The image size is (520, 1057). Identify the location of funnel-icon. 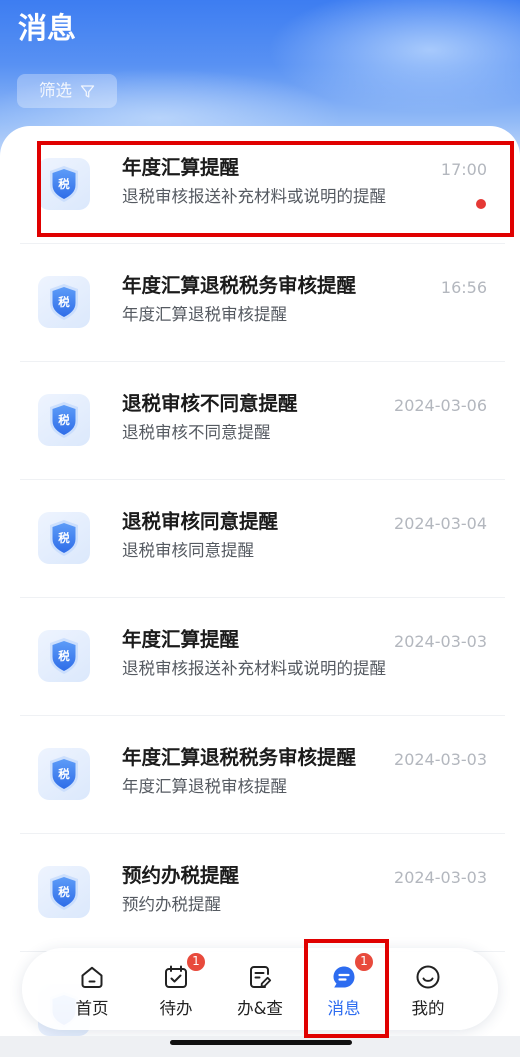
(87, 91).